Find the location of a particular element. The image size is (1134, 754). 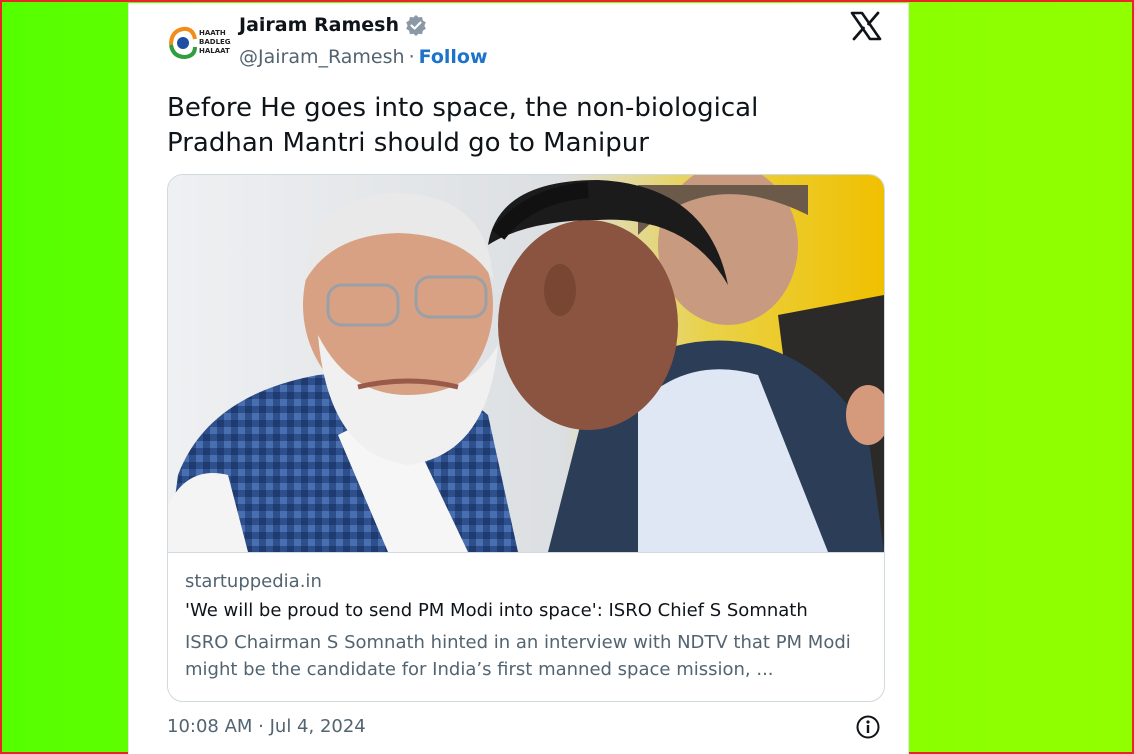

display-name-text: Jairam Ramesh is located at coordinates (319, 25).